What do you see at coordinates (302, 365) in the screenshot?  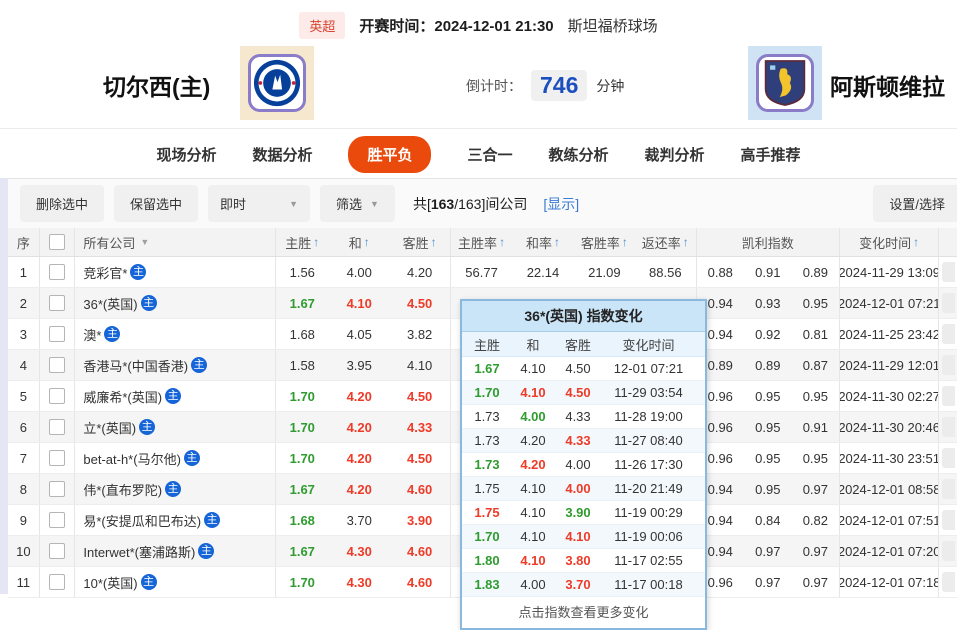 I see `odds-cell: 1.58` at bounding box center [302, 365].